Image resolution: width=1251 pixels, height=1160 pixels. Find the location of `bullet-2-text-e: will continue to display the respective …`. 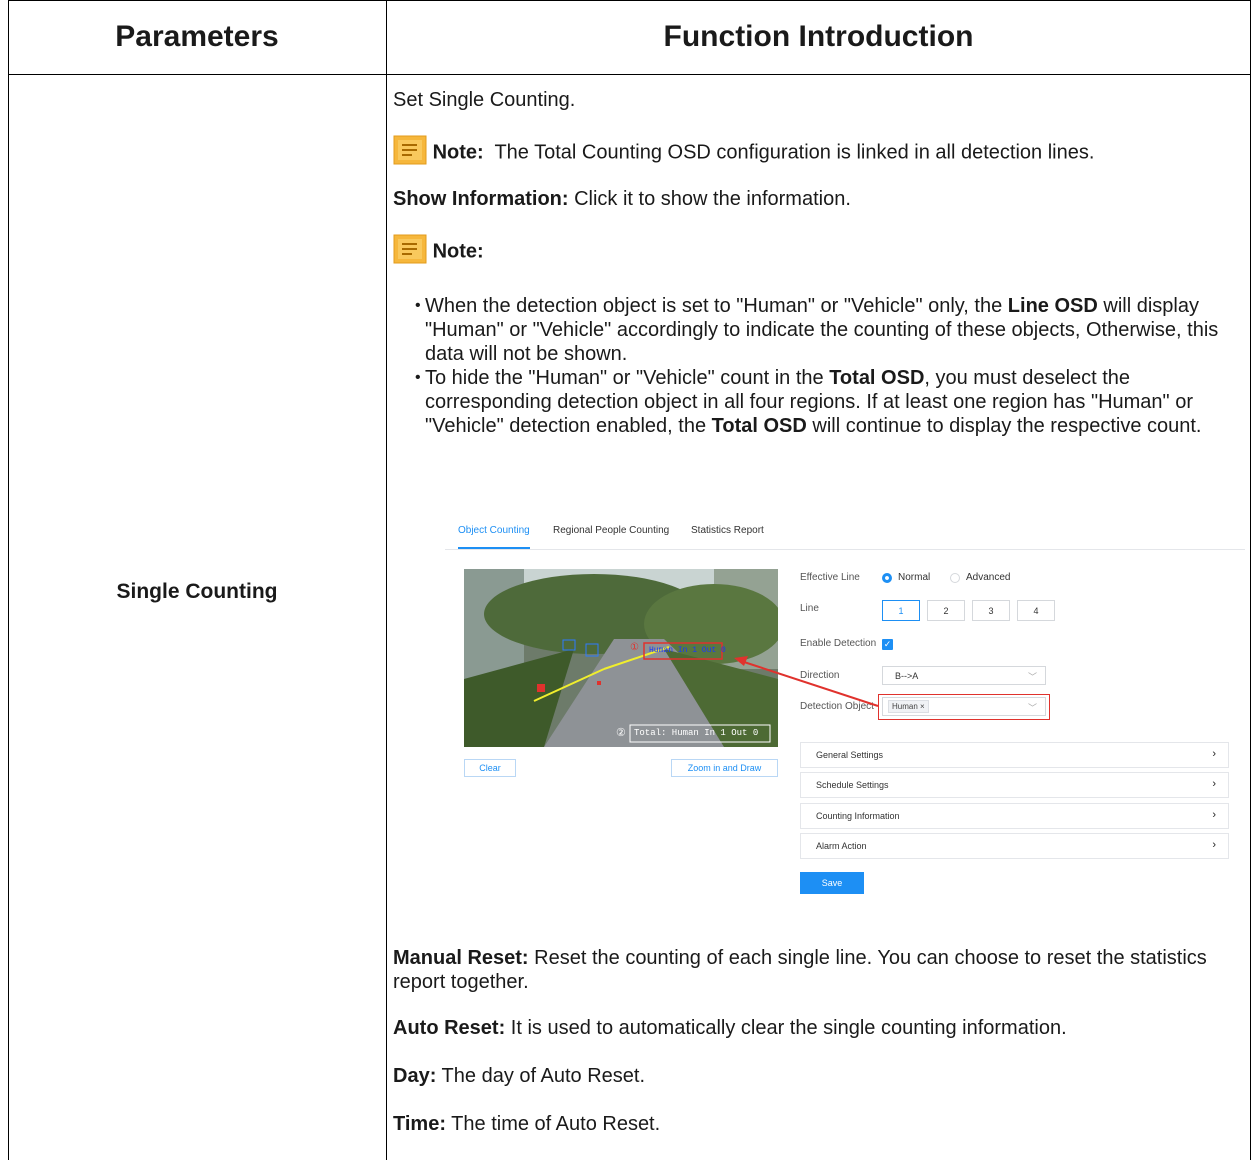

bullet-2-text-e: will continue to display the respective … is located at coordinates (1004, 426).